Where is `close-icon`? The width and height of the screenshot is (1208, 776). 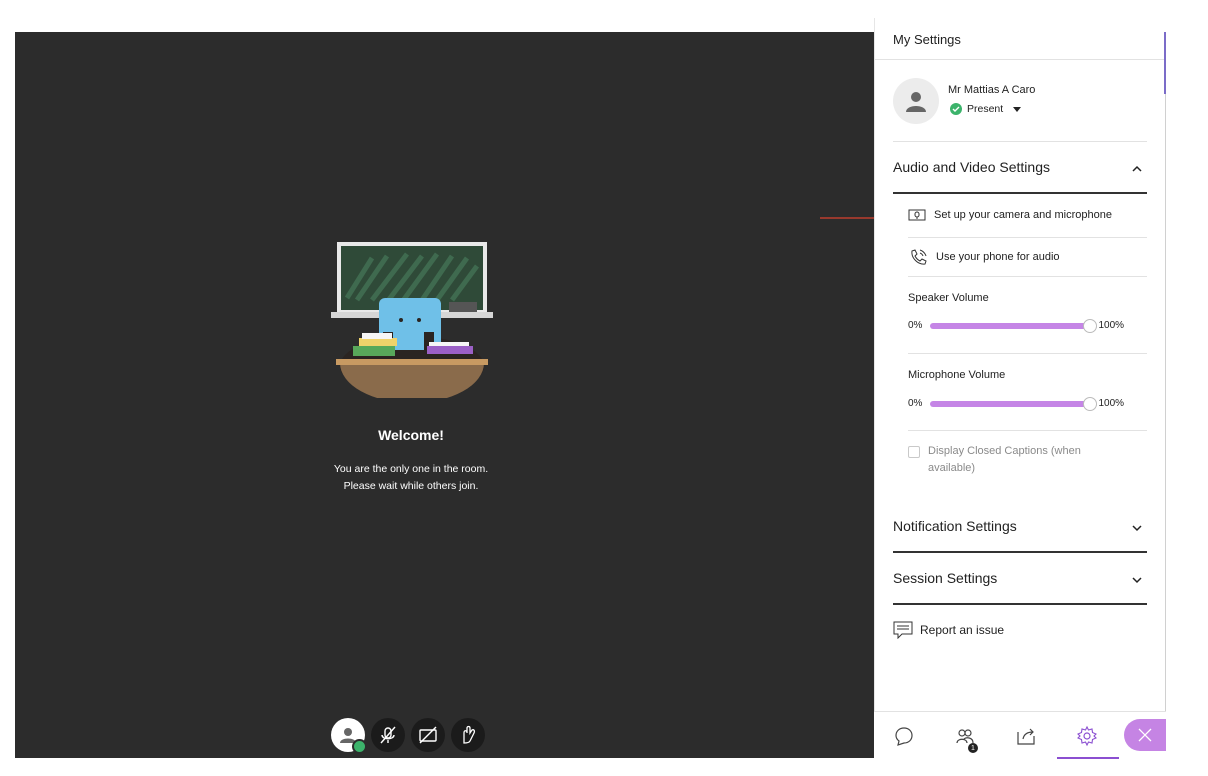
close-icon is located at coordinates (1145, 735).